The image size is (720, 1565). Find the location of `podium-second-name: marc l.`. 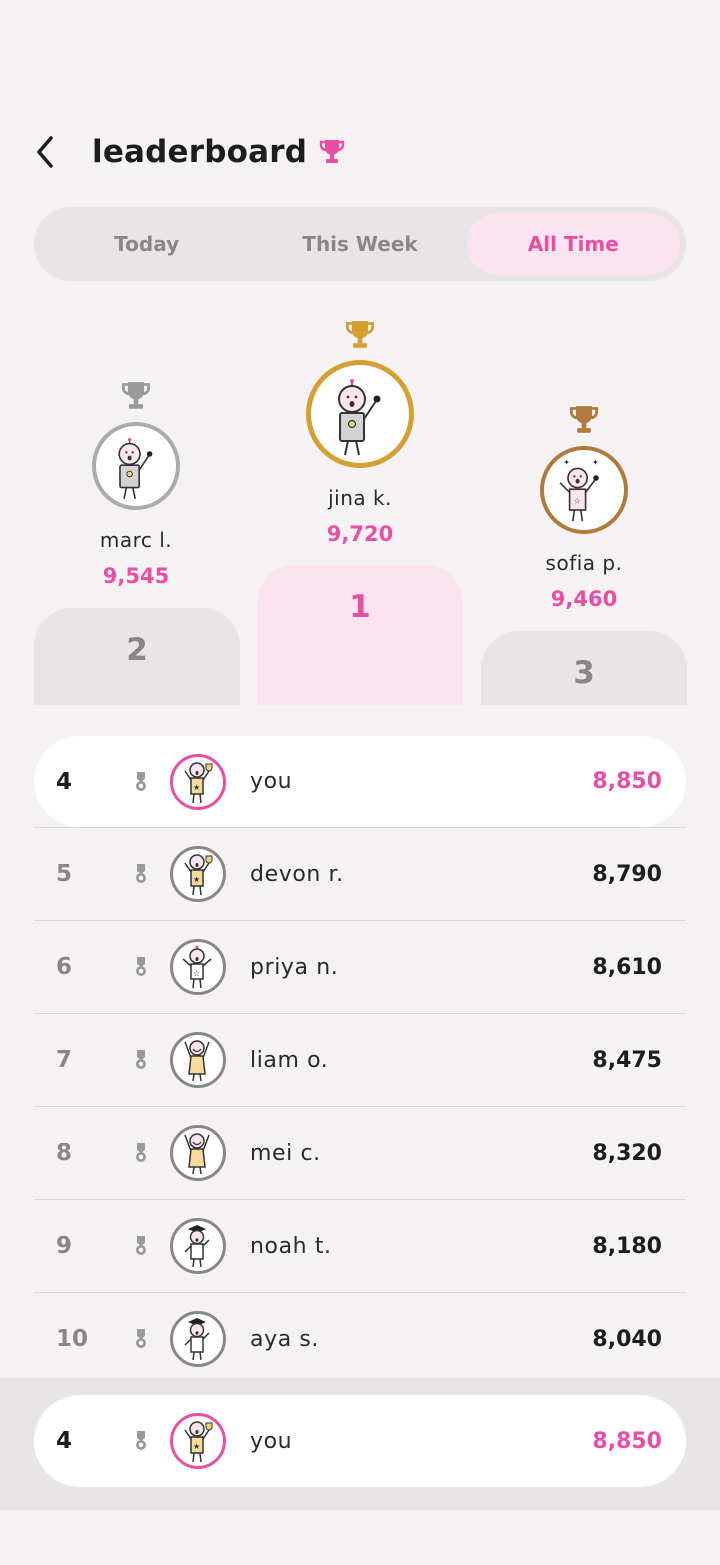

podium-second-name: marc l. is located at coordinates (136, 540).